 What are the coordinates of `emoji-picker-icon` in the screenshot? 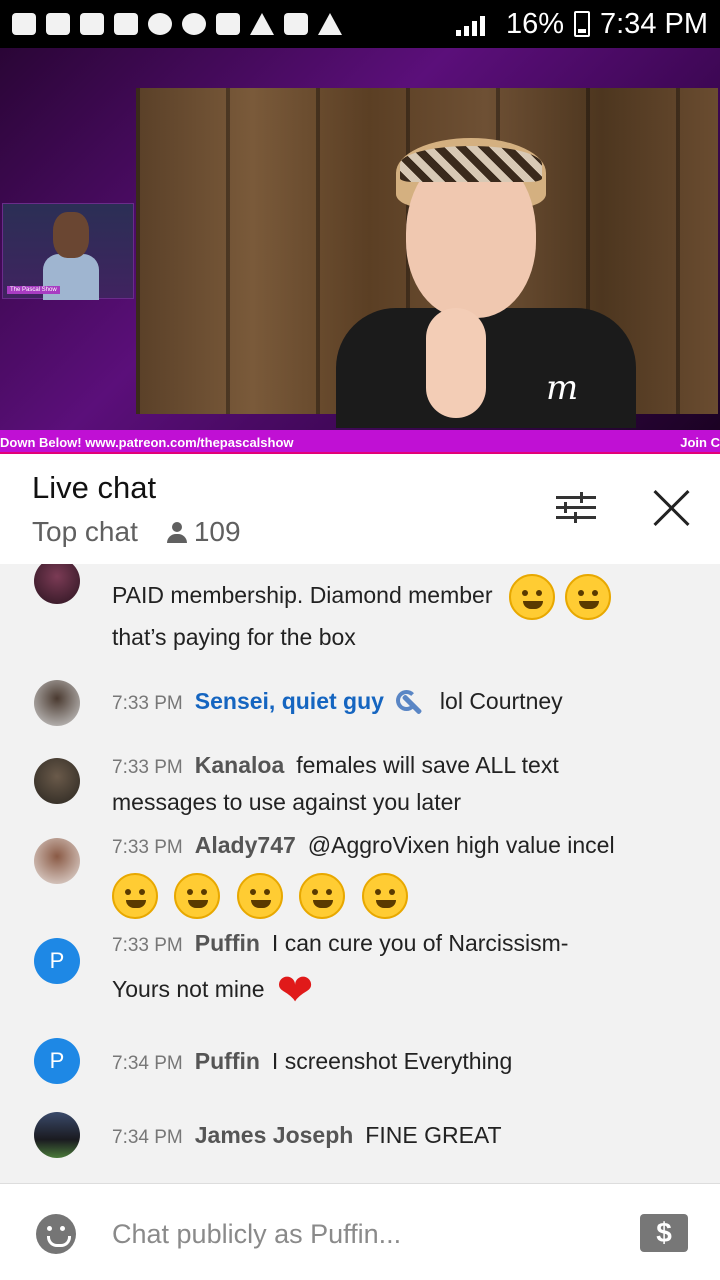 It's located at (56, 1234).